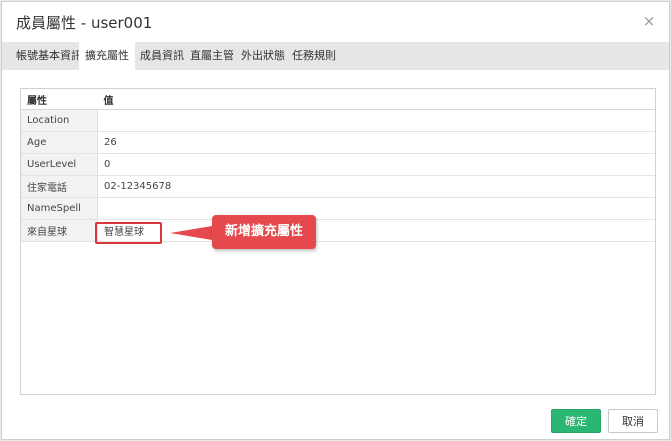 Image resolution: width=671 pixels, height=441 pixels. What do you see at coordinates (649, 21) in the screenshot?
I see `close-icon: ×` at bounding box center [649, 21].